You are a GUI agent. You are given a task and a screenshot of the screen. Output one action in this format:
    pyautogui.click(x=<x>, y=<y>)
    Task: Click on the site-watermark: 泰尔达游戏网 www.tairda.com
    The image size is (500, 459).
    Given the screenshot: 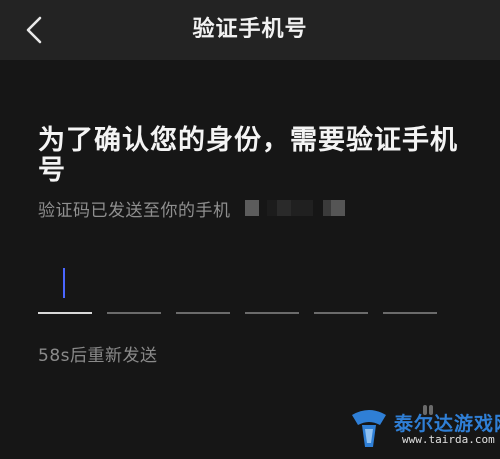 What is the action you would take?
    pyautogui.click(x=421, y=429)
    